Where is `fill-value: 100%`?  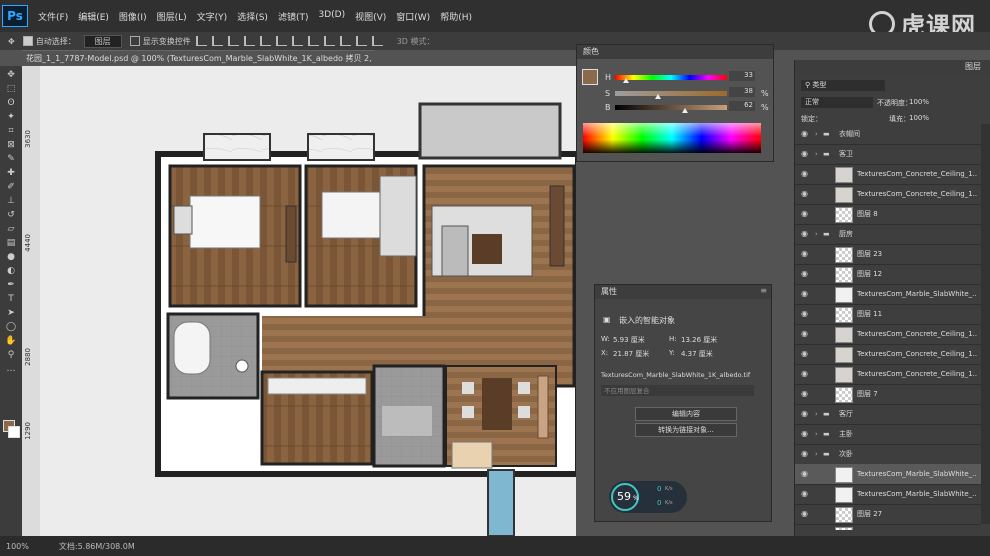 fill-value: 100% is located at coordinates (919, 118).